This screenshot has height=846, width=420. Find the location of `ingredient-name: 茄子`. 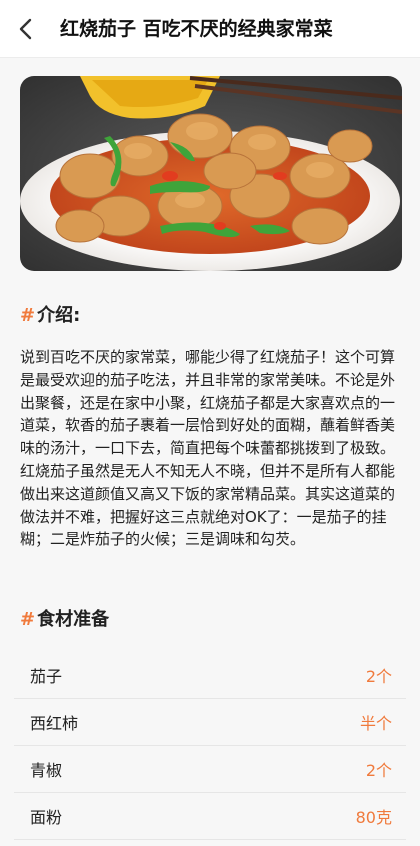

ingredient-name: 茄子 is located at coordinates (46, 676).